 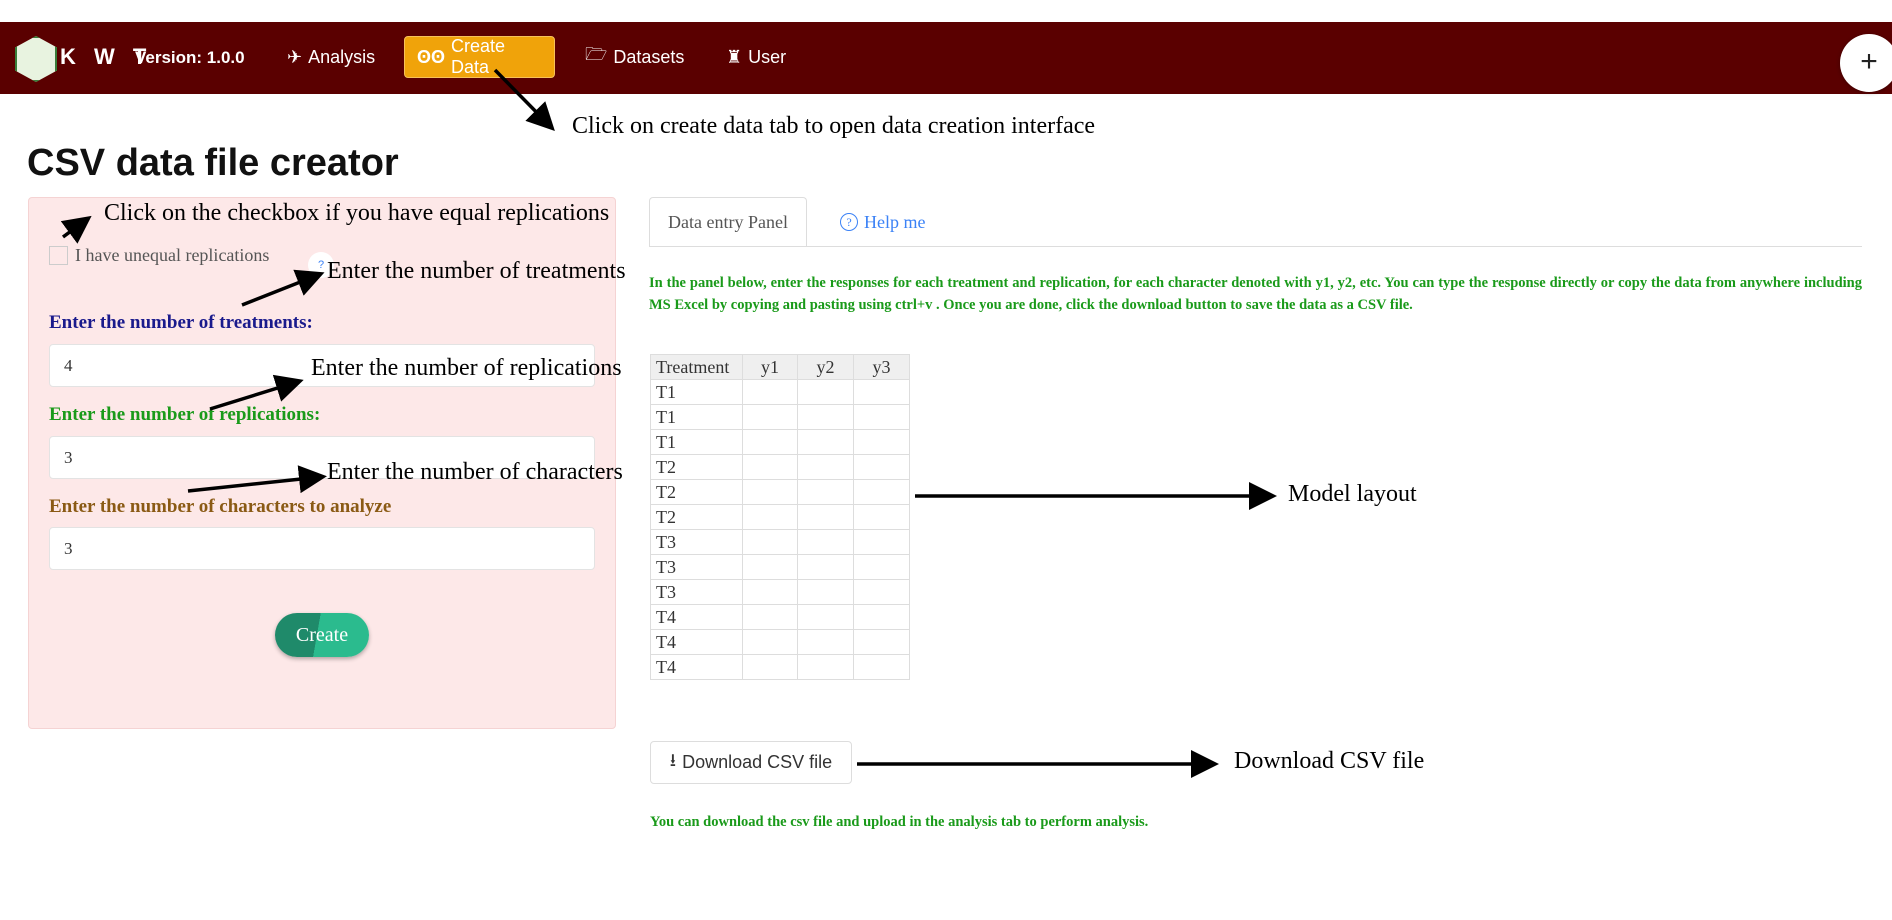 What do you see at coordinates (257, 479) in the screenshot?
I see `arrow-characters` at bounding box center [257, 479].